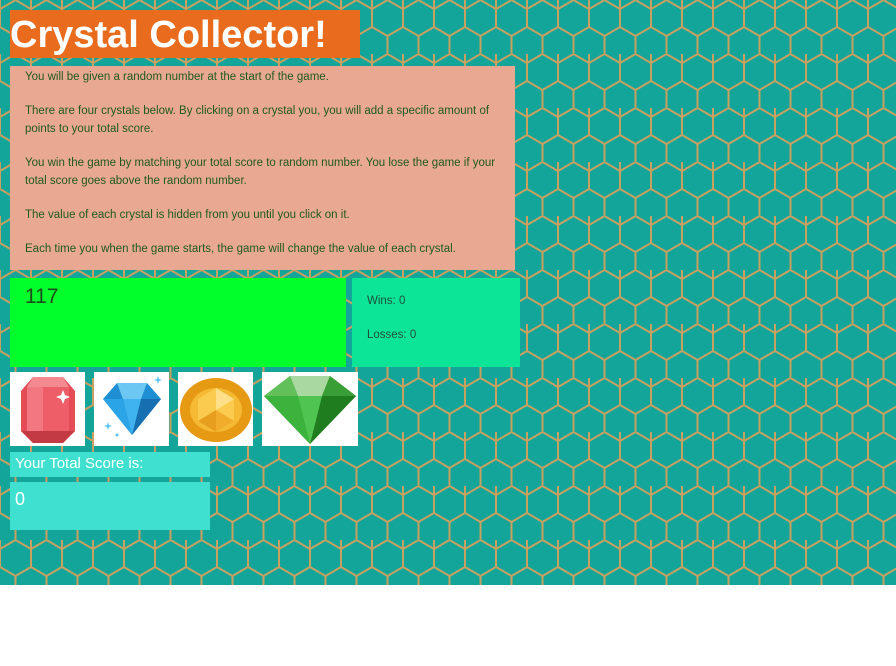  I want to click on red-crystal-icon, so click(47, 410).